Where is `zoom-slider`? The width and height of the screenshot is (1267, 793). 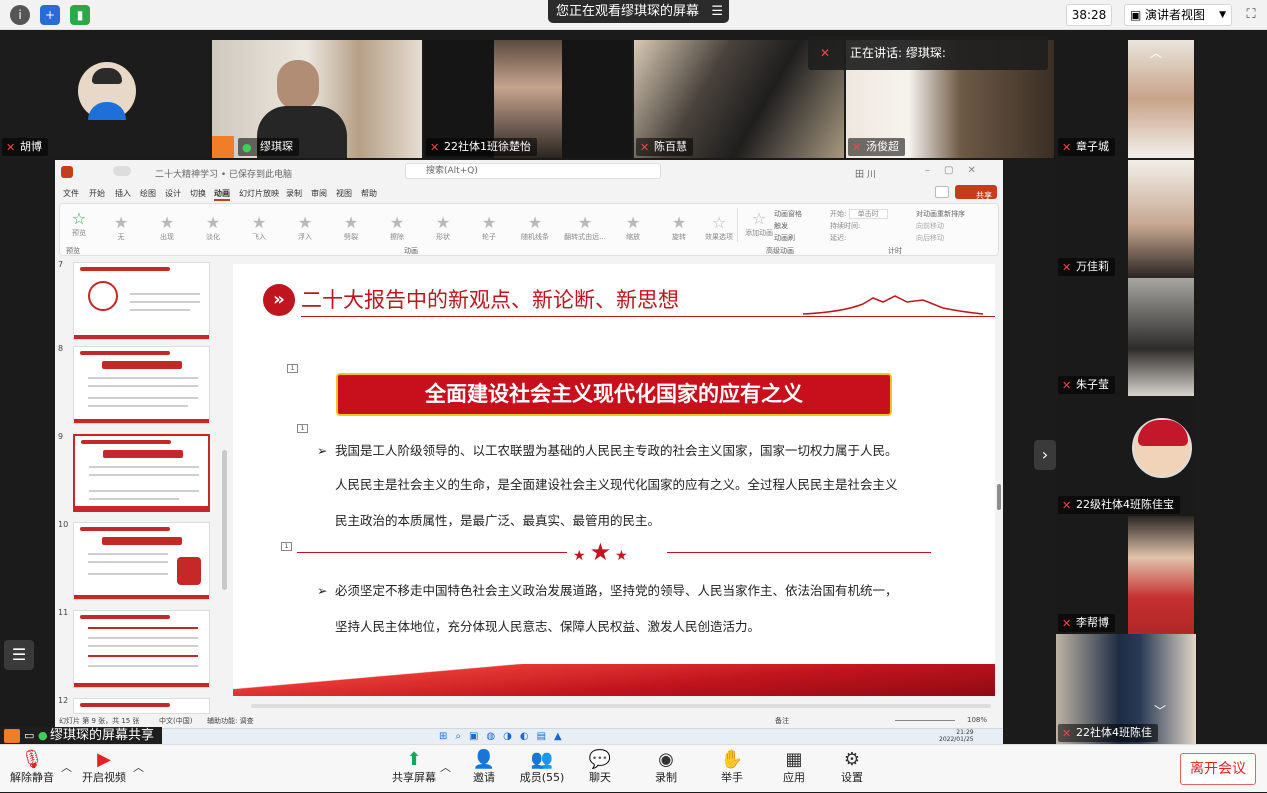
zoom-slider is located at coordinates (925, 720).